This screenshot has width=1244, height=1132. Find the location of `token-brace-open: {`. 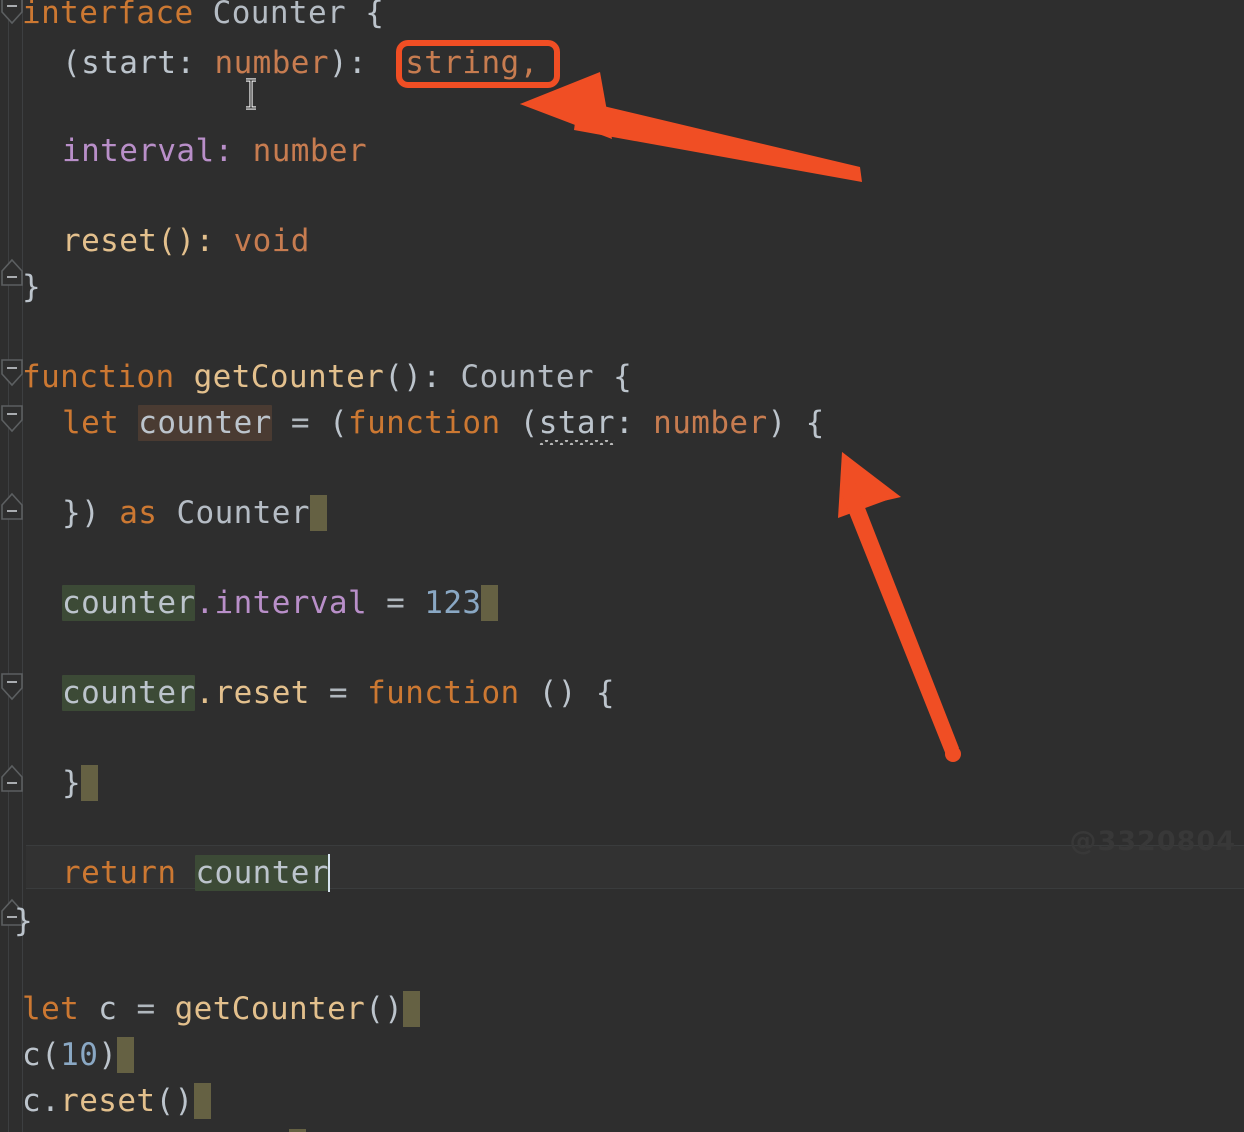

token-brace-open: { is located at coordinates (375, 15).